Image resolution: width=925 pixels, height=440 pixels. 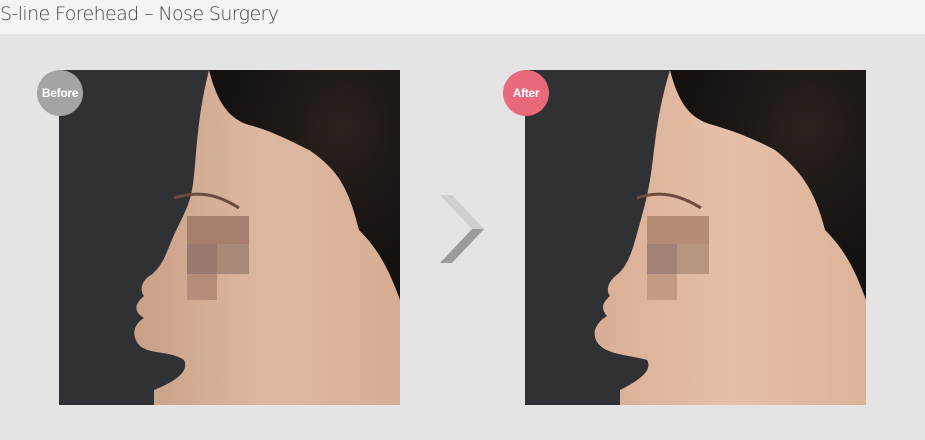 I want to click on header-bar: S-line Forehead – Nose Surgery, so click(x=462, y=17).